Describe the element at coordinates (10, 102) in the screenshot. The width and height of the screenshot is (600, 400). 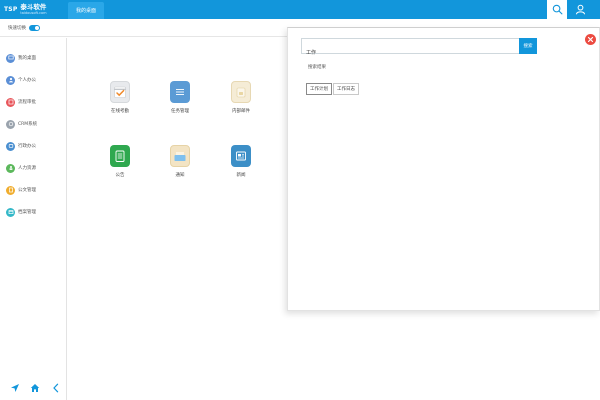
I see `flow-icon` at that location.